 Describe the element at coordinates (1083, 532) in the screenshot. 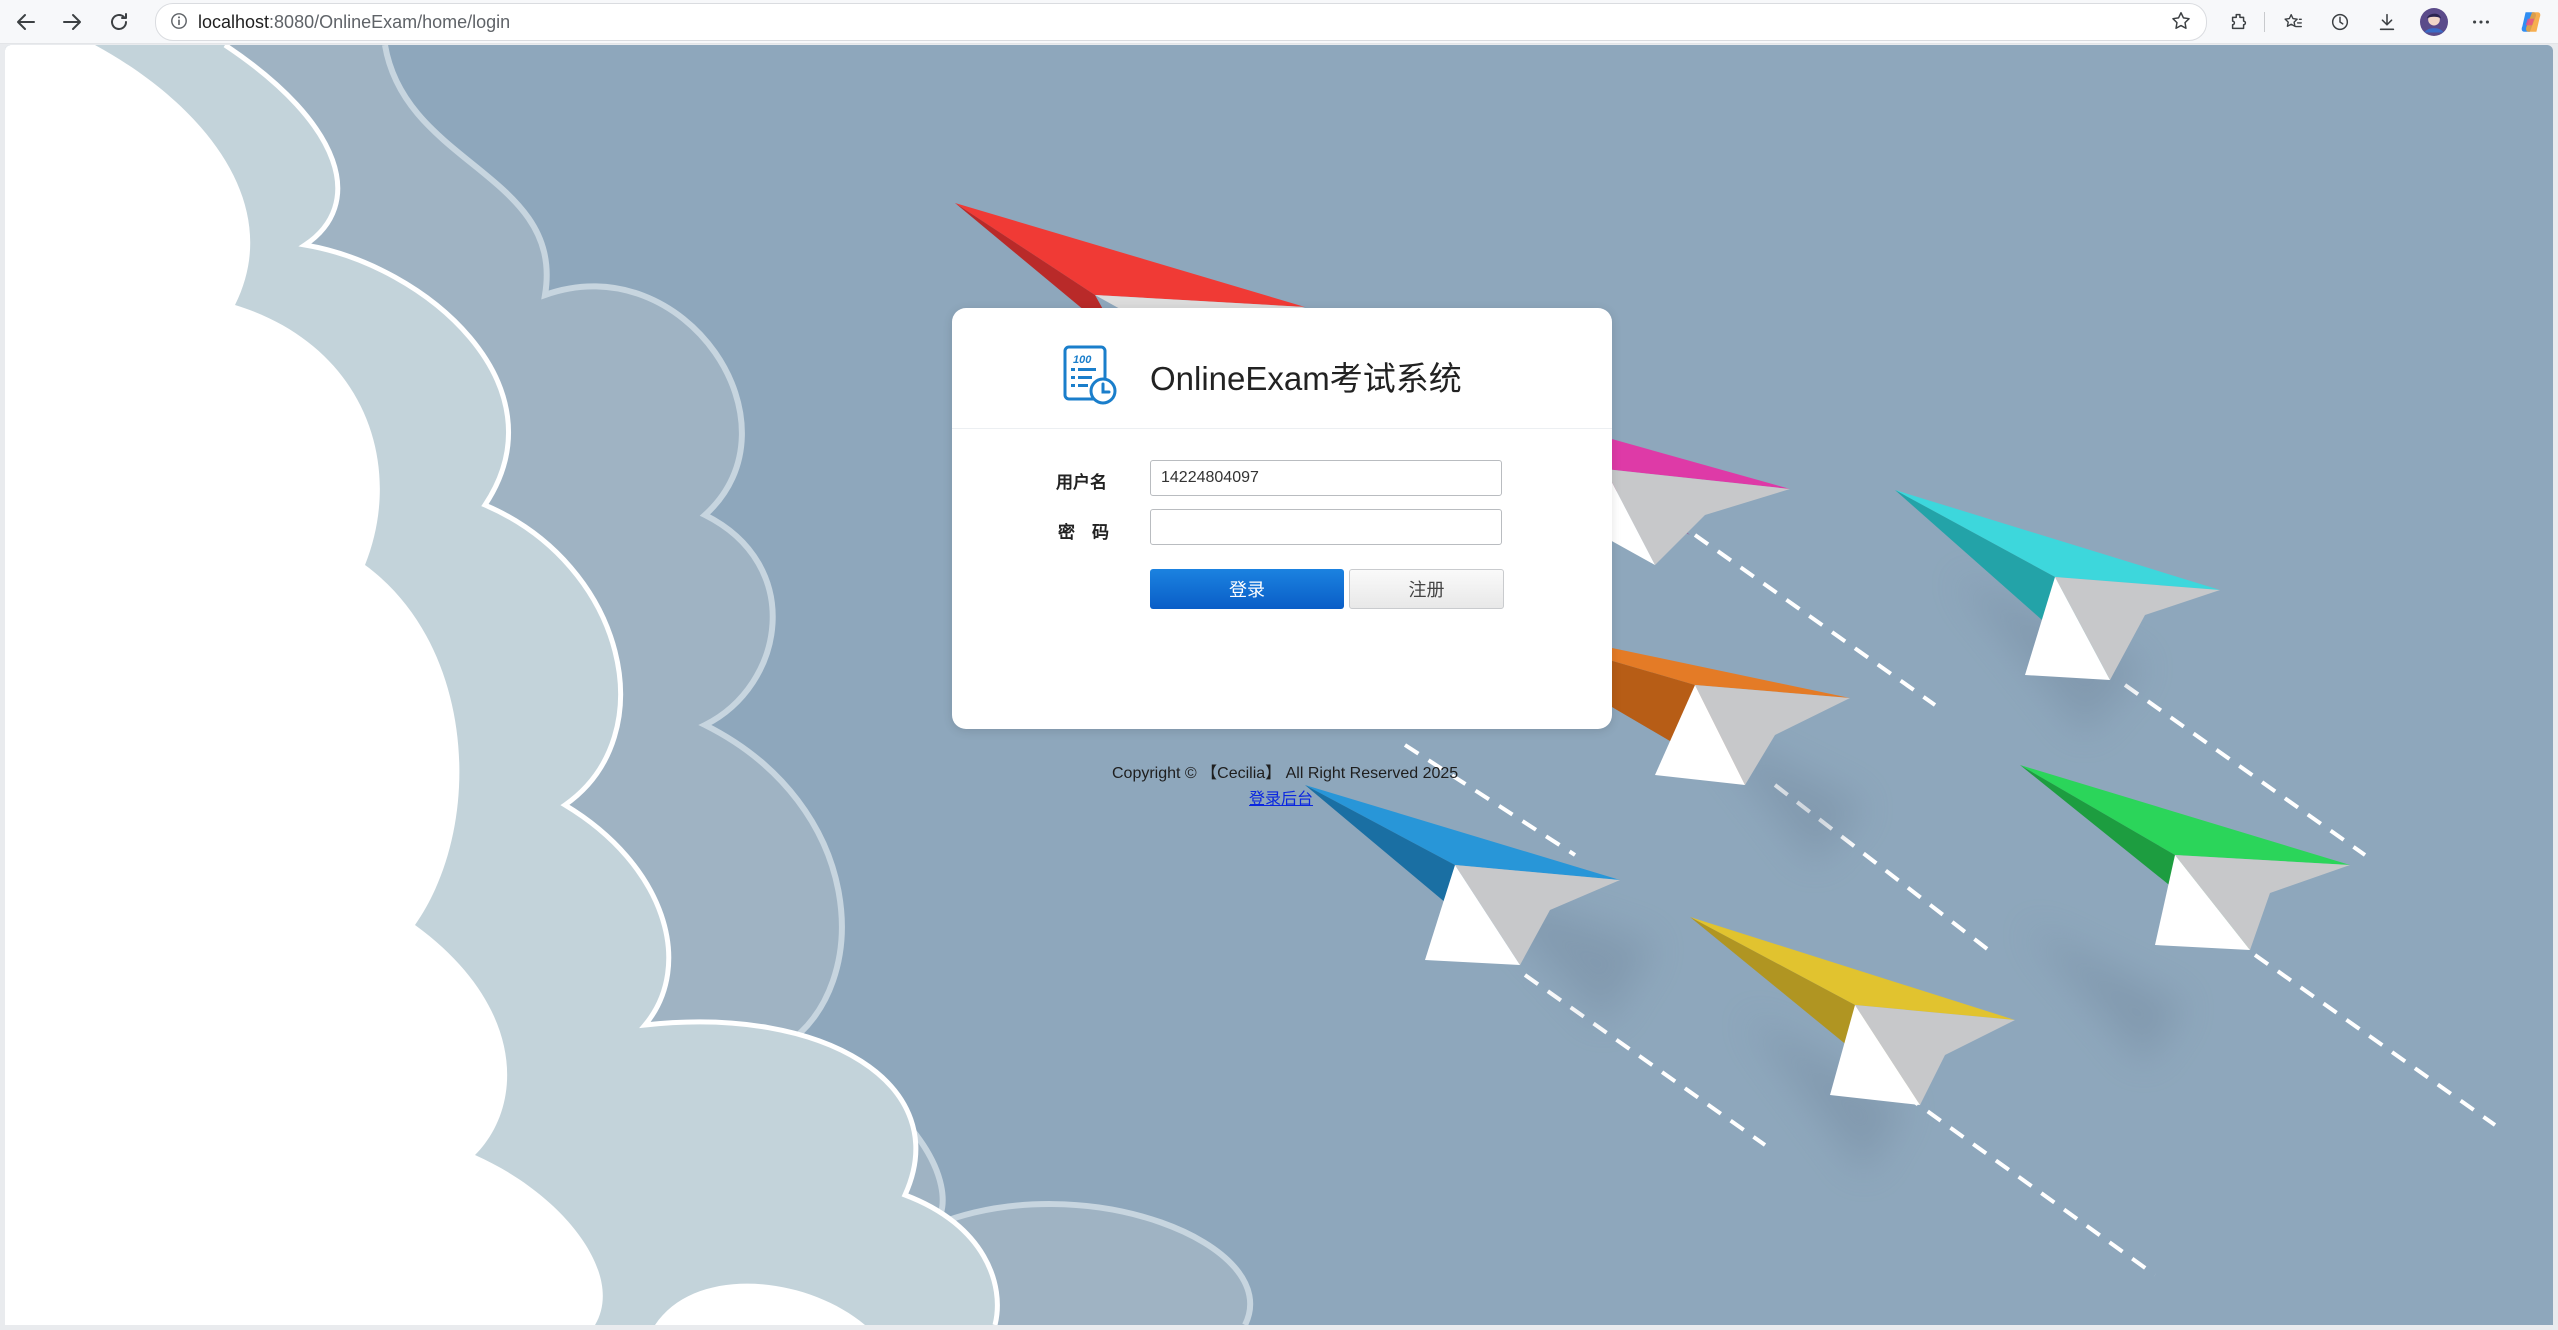

I see `password-label: 密 码` at that location.